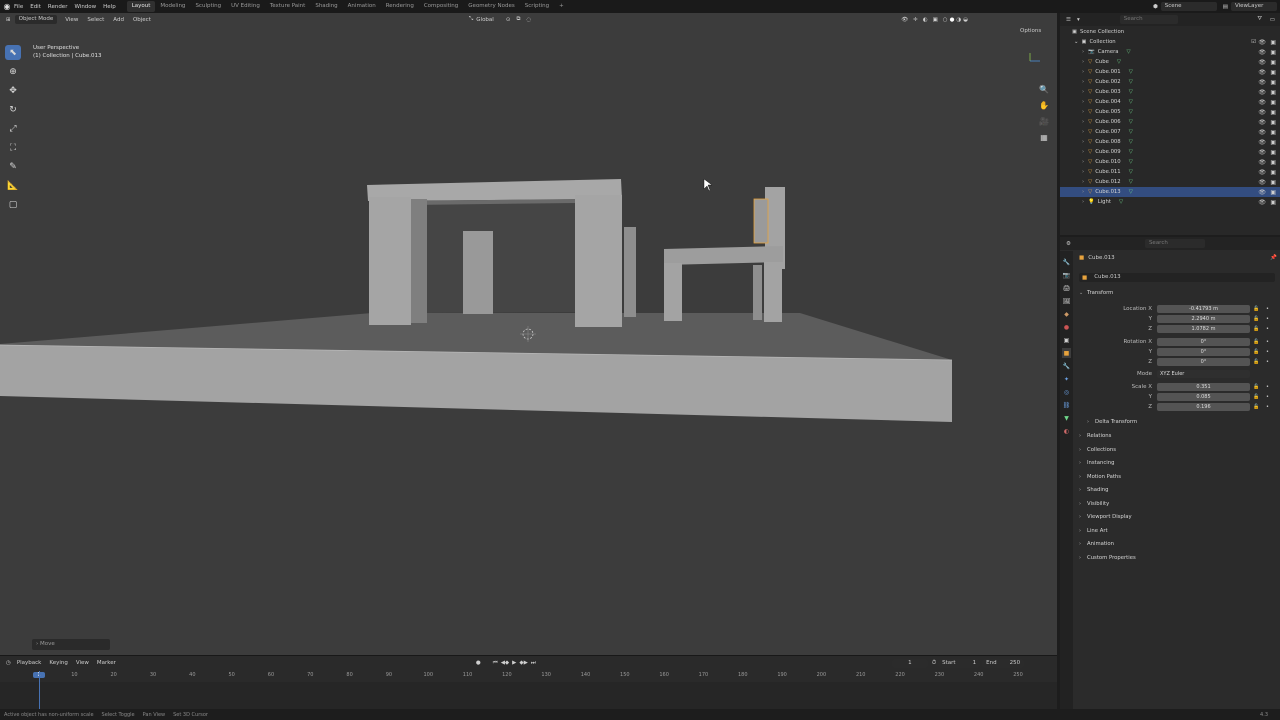 This screenshot has height=720, width=1280. What do you see at coordinates (141, 6) in the screenshot?
I see `tab-layout: Layout` at bounding box center [141, 6].